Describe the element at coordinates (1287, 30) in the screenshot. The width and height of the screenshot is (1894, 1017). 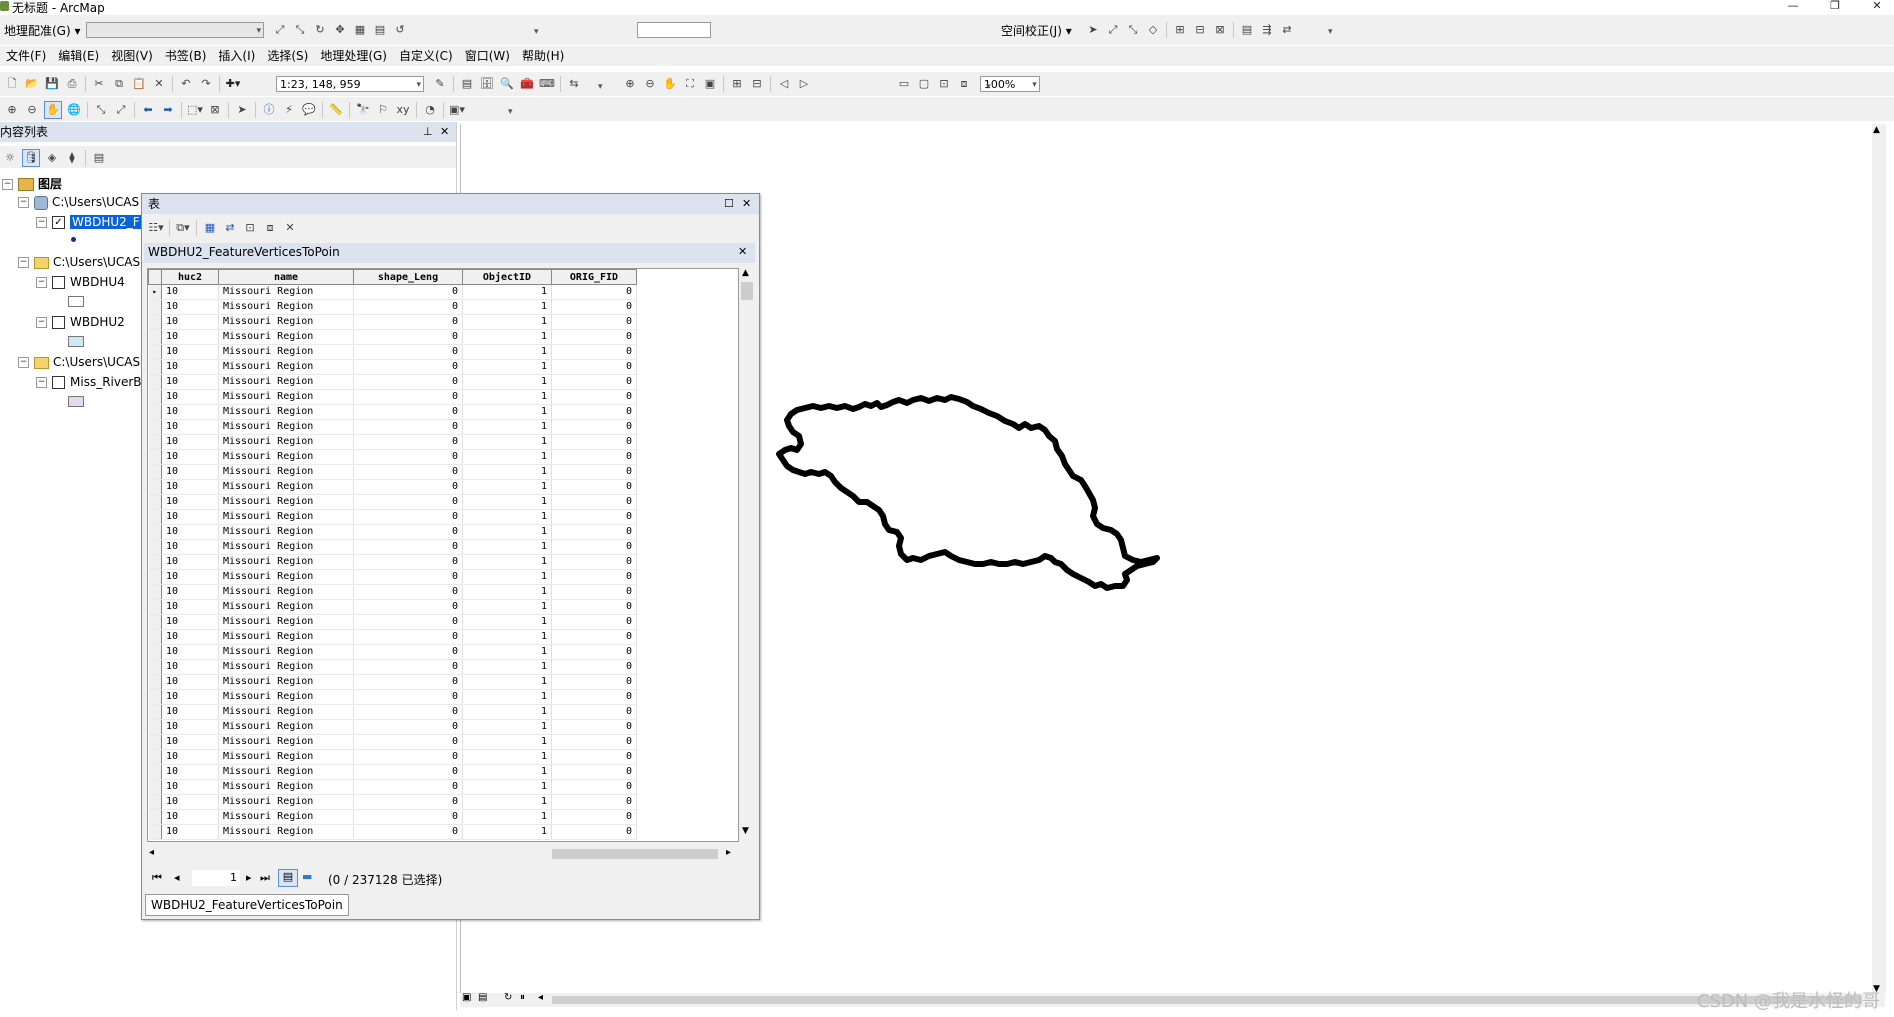
I see `attribute-transfer-icon: ⇄` at that location.